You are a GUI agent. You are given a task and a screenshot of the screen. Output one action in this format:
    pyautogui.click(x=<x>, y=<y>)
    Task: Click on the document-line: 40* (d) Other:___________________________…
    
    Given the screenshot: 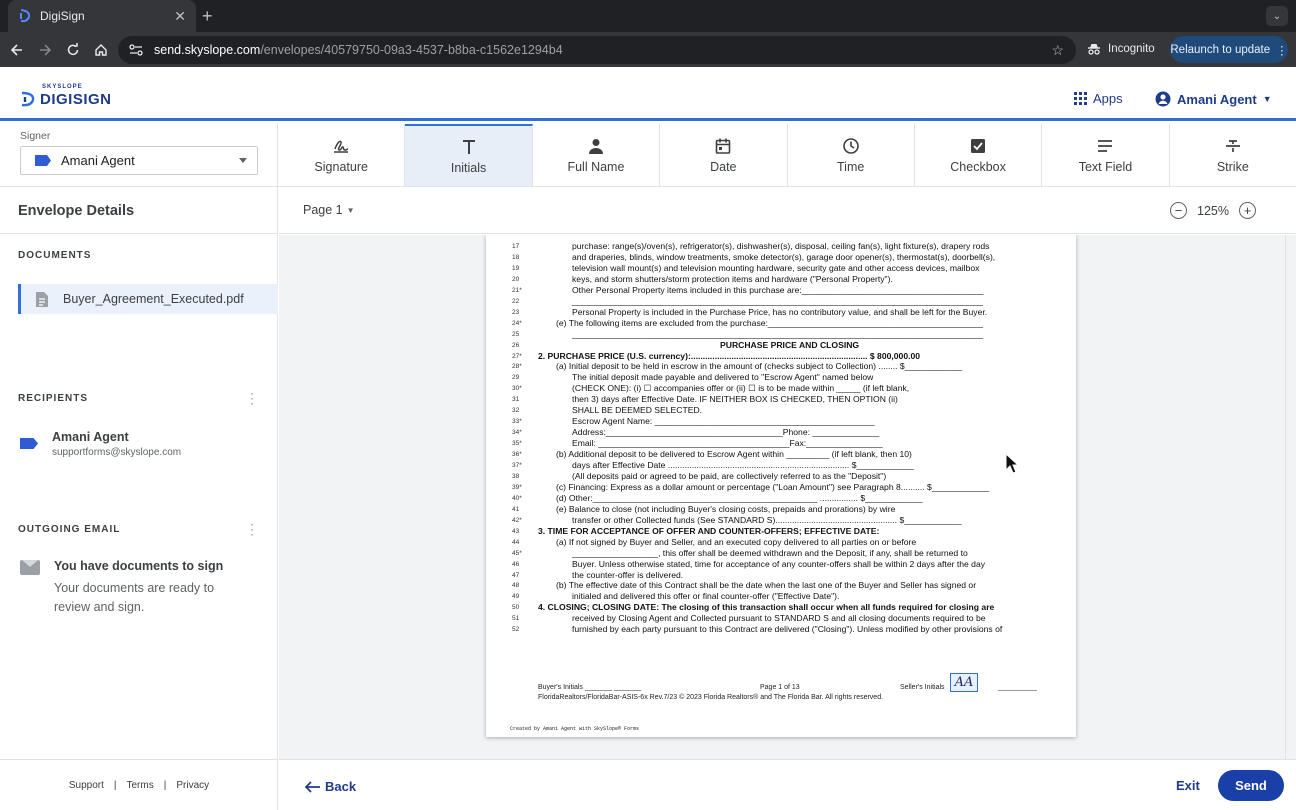 What is the action you would take?
    pyautogui.click(x=786, y=498)
    